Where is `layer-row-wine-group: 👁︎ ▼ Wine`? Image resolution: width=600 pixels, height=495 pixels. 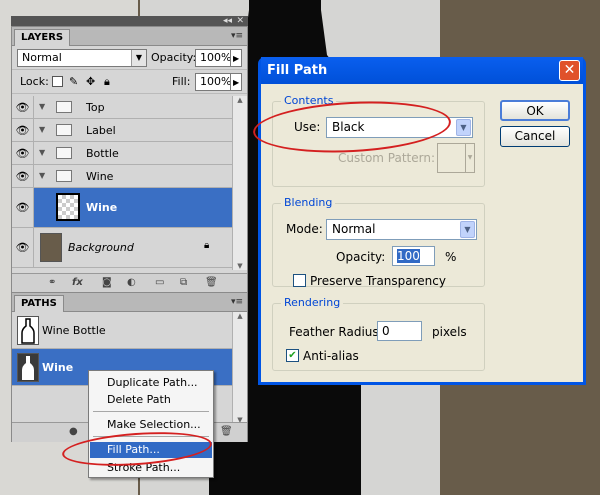
layer-row-wine-group: 👁︎ ▼ Wine is located at coordinates (122, 176).